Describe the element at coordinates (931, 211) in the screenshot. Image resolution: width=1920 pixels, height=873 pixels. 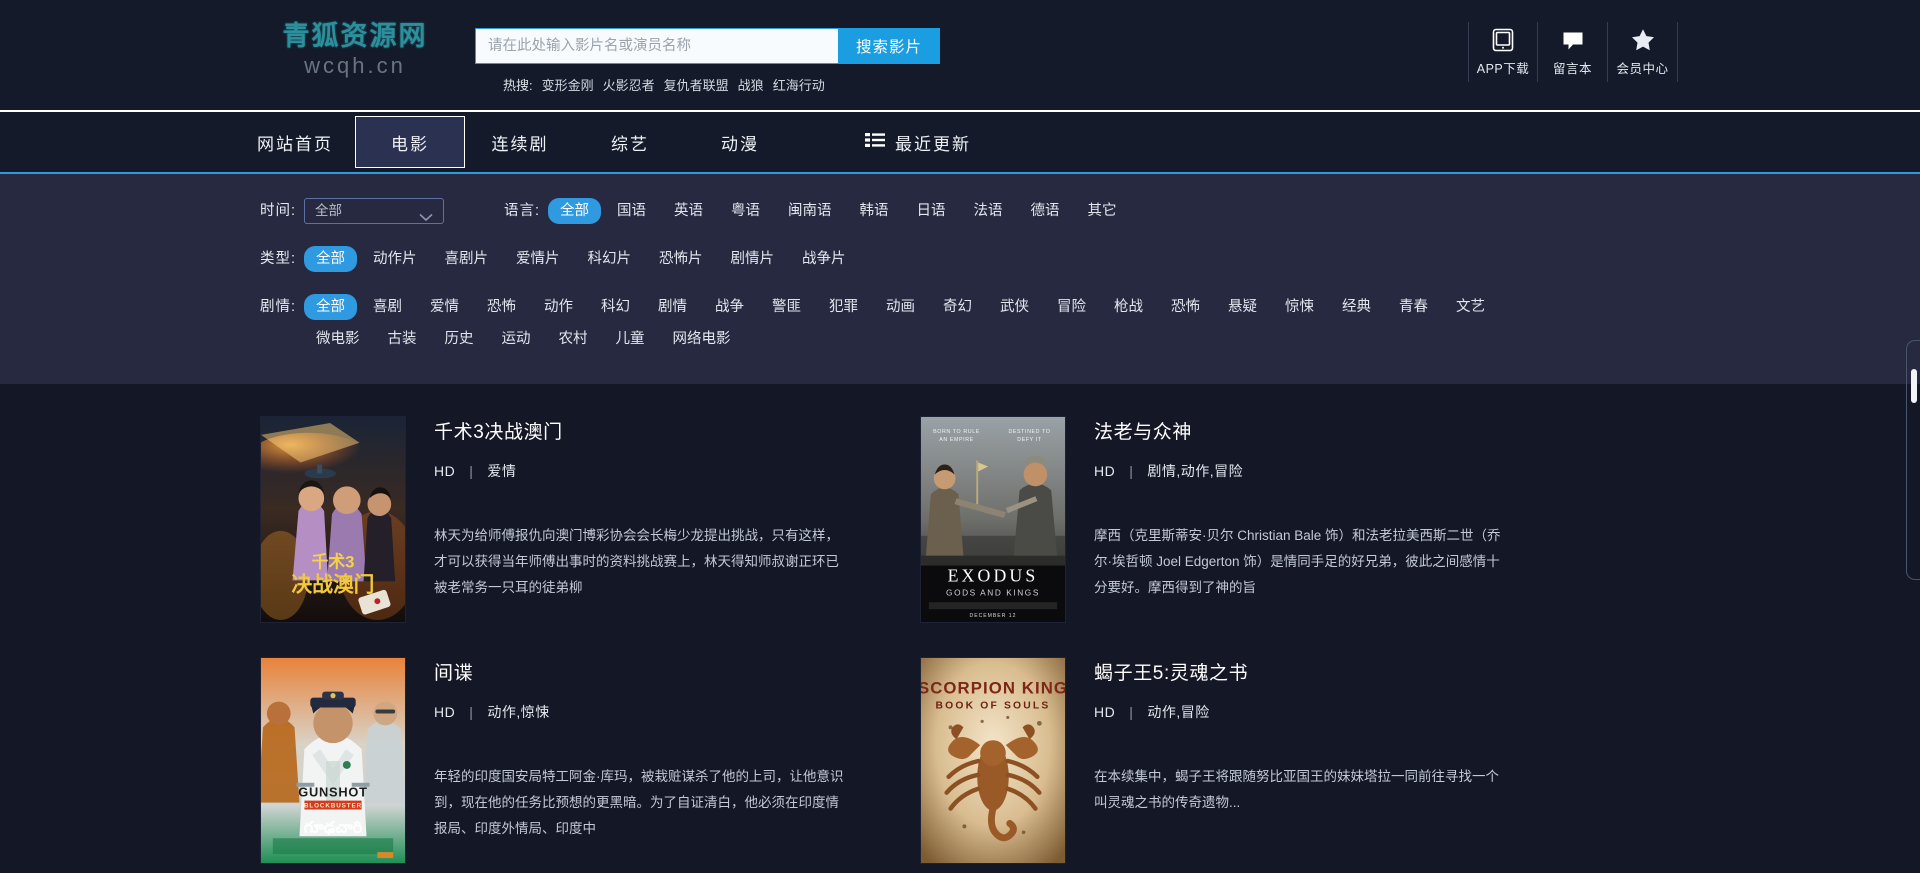
I see `filter-item-language: 日语` at that location.